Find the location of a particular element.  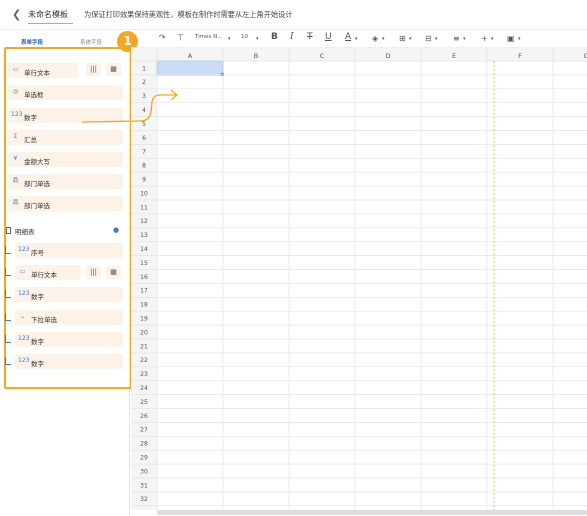

detail-table-title: 明细表 is located at coordinates (25, 231).